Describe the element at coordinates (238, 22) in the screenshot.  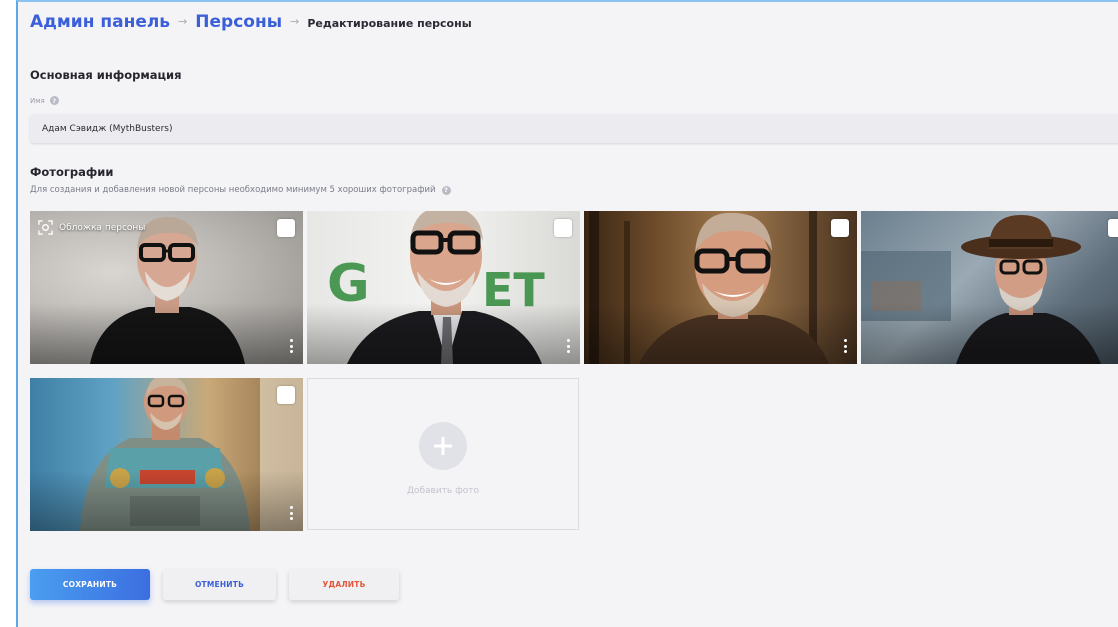
I see `breadcrumb-persons-link: Персоны` at that location.